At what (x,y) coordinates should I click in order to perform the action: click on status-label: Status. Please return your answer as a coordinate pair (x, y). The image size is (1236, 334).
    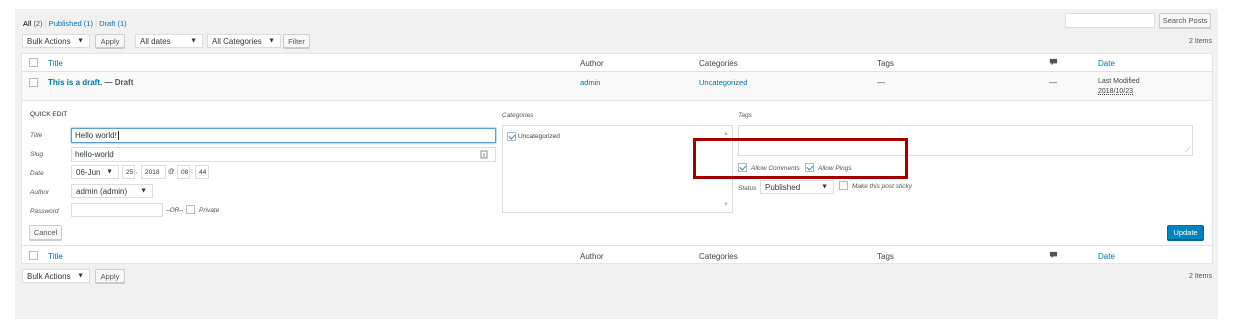
    Looking at the image, I should click on (747, 188).